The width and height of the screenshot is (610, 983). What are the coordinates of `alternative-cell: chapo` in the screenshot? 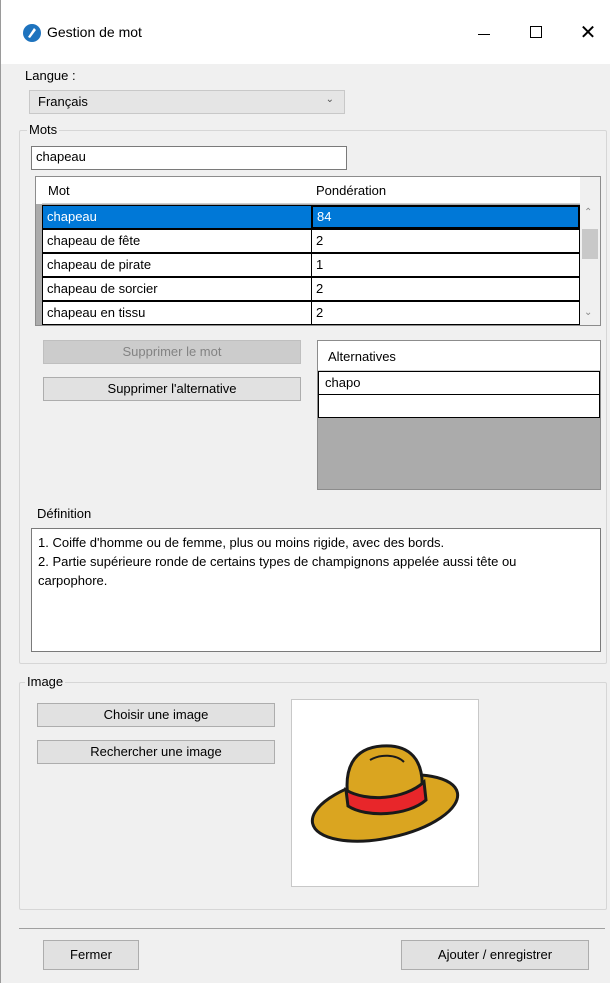 It's located at (459, 383).